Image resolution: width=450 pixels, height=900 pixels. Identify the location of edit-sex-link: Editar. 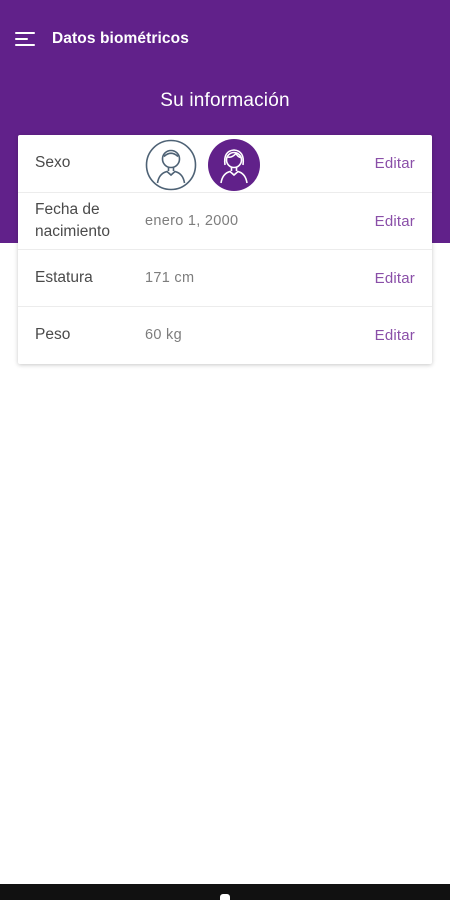
(395, 163).